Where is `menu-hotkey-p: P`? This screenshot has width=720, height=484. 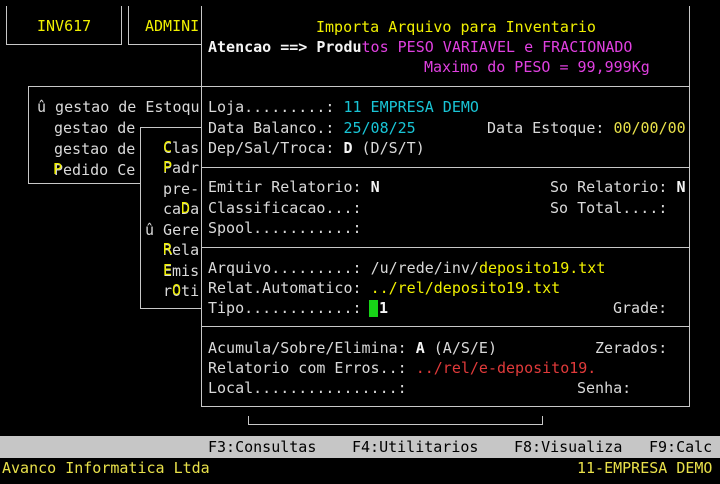
menu-hotkey-p: P is located at coordinates (58, 169).